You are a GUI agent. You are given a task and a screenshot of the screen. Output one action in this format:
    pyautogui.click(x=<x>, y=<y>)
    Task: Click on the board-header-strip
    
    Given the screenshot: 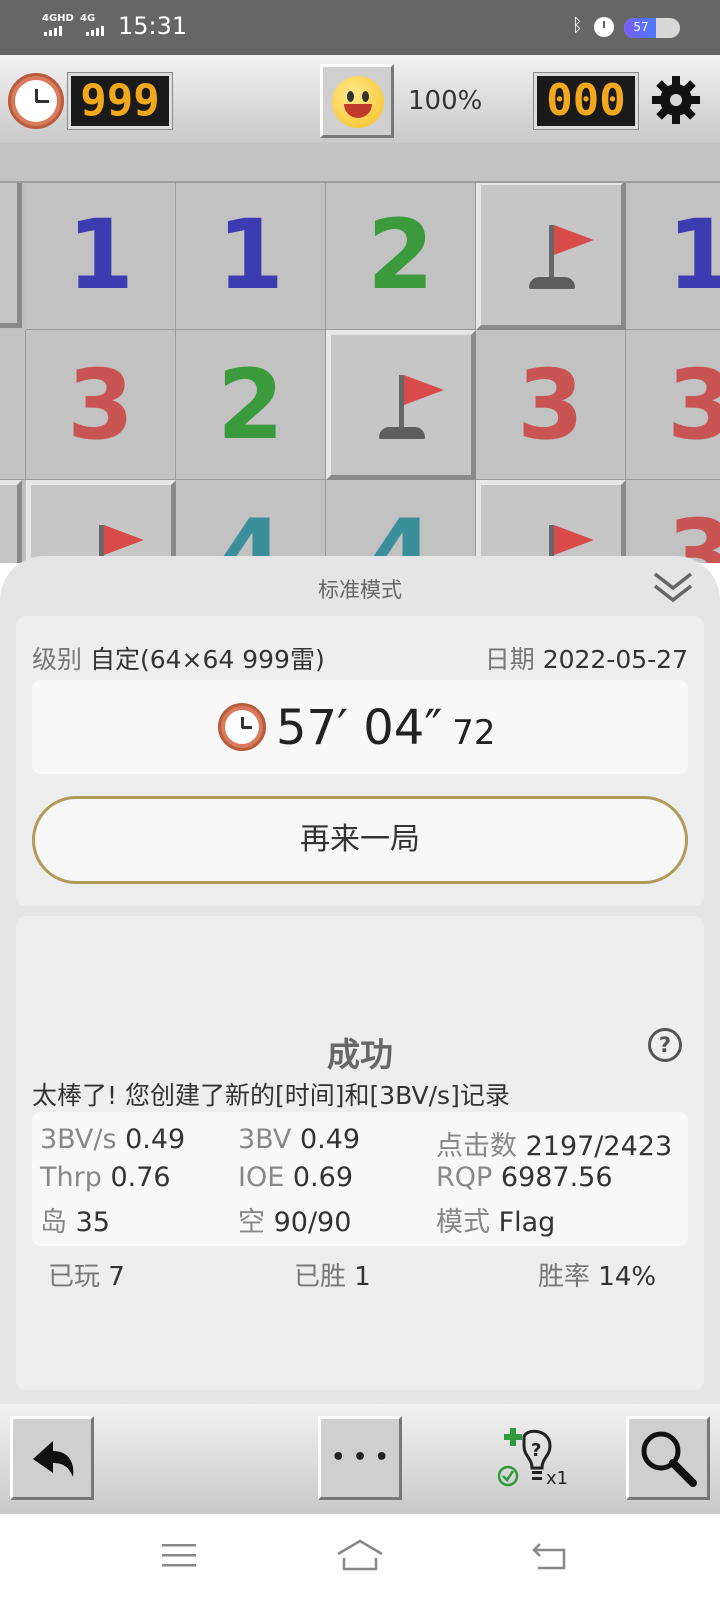 What is the action you would take?
    pyautogui.click(x=360, y=163)
    